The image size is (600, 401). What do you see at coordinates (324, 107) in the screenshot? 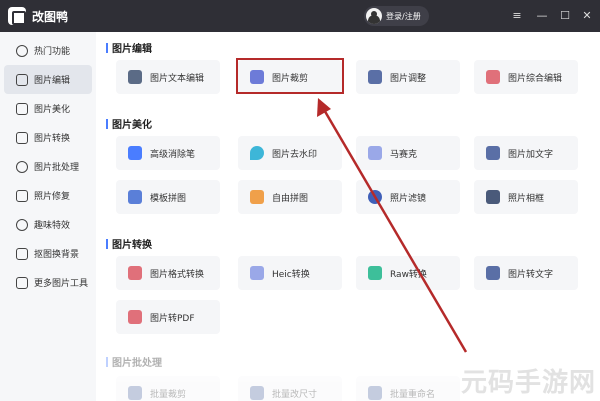
I see `arrow-head` at bounding box center [324, 107].